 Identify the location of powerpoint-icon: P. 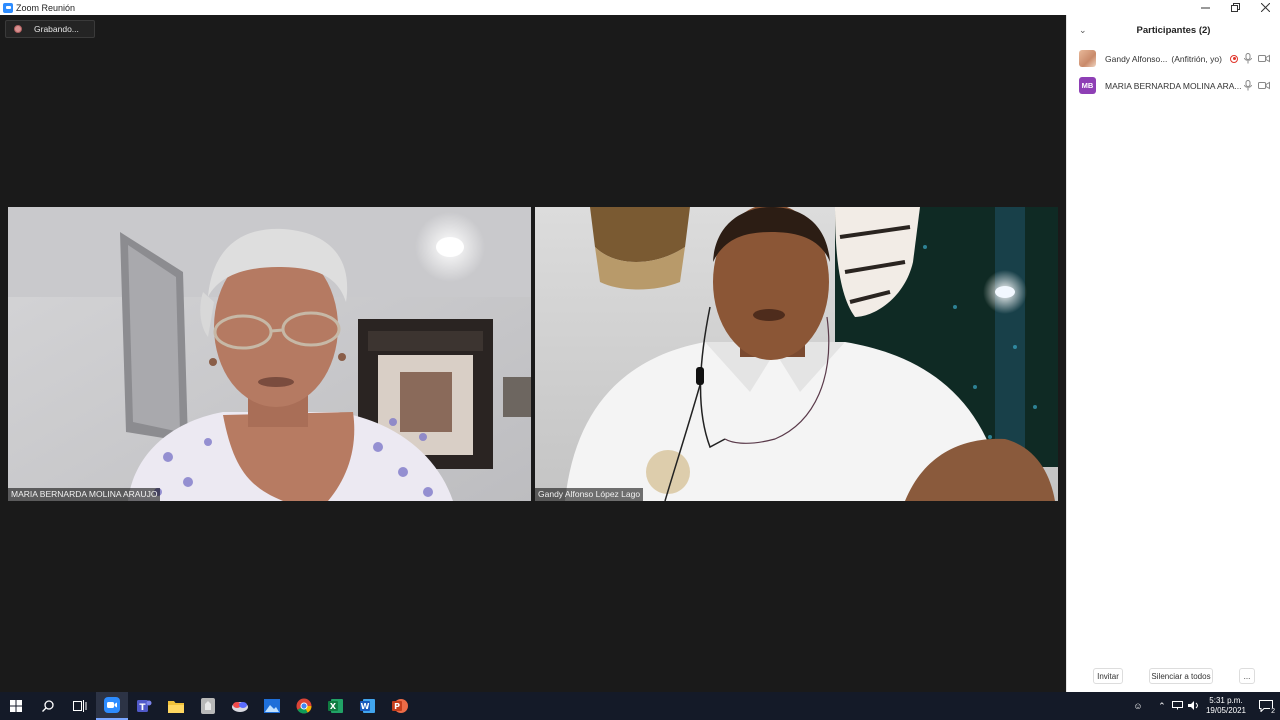
(400, 706).